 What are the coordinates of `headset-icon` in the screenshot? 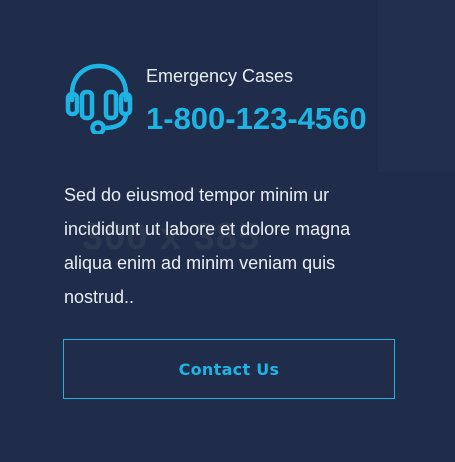 It's located at (99, 98).